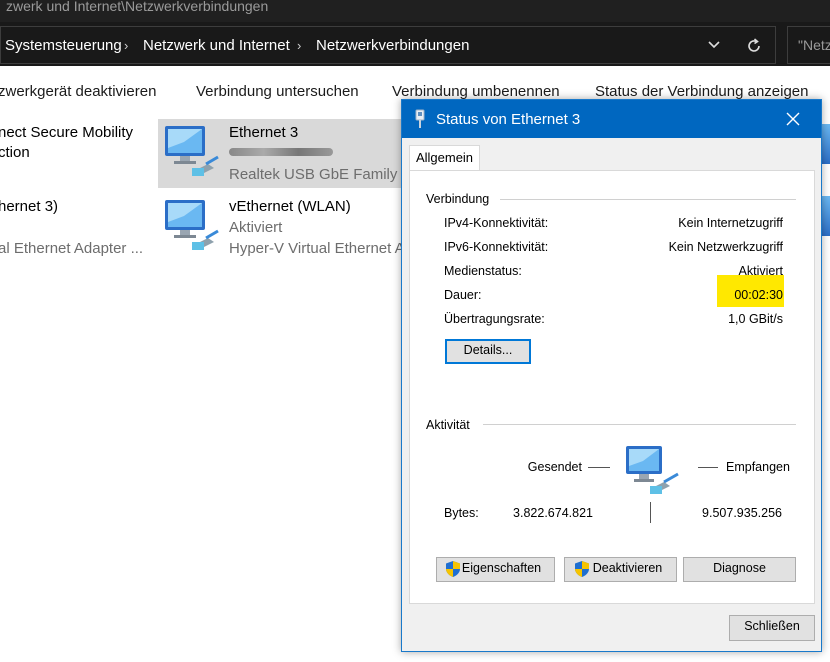 This screenshot has width=830, height=662. Describe the element at coordinates (420, 121) in the screenshot. I see `network-plug-icon` at that location.